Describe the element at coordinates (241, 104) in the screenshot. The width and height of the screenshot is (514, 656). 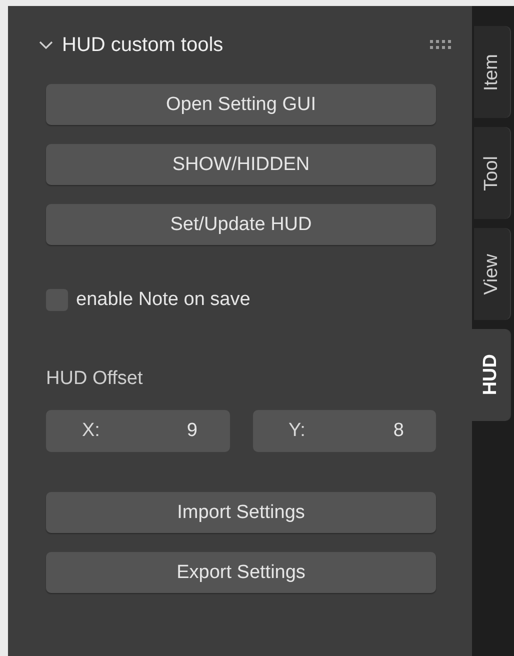
I see `action-button: Open Setting GUI` at that location.